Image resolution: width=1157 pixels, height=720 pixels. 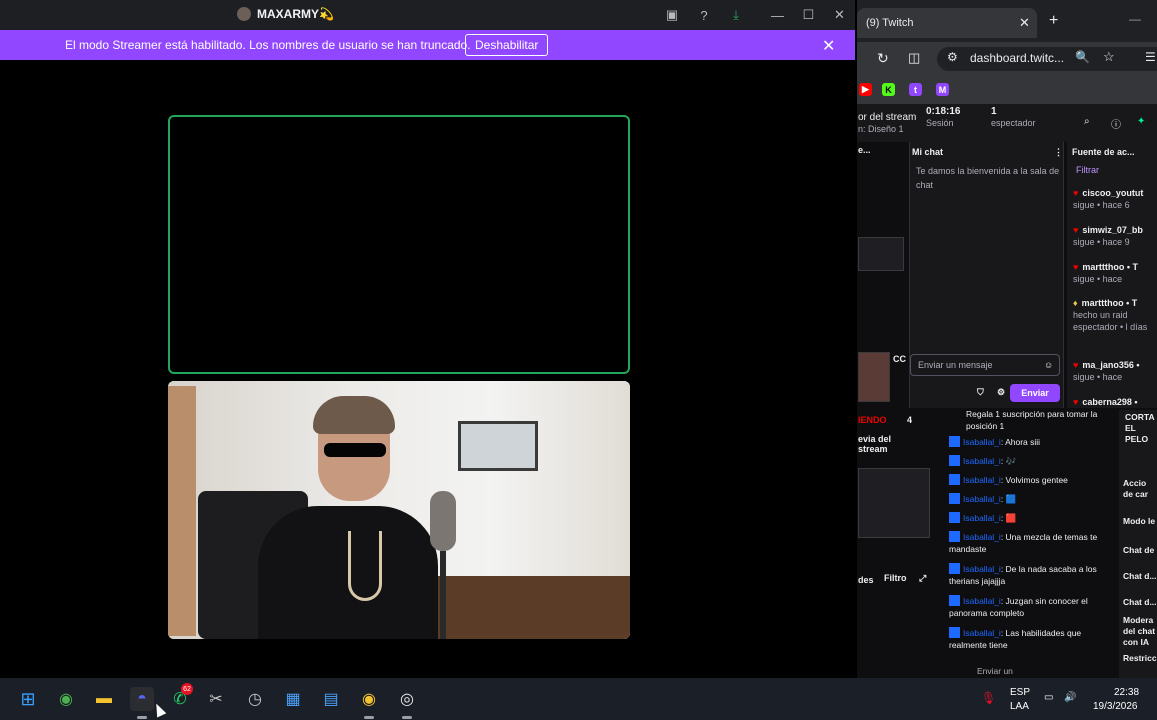 I want to click on new-tab-icon: +, so click(x=1053, y=21).